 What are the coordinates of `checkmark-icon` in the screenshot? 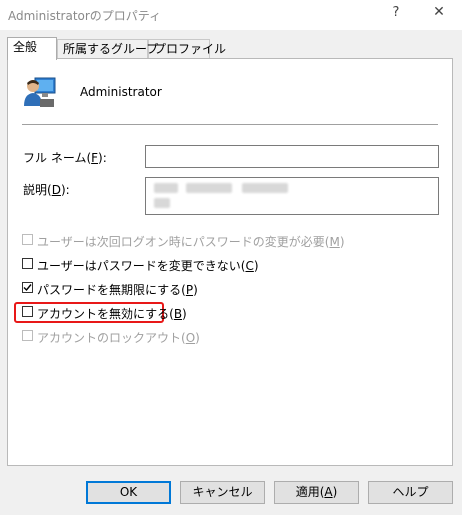 It's located at (27, 288).